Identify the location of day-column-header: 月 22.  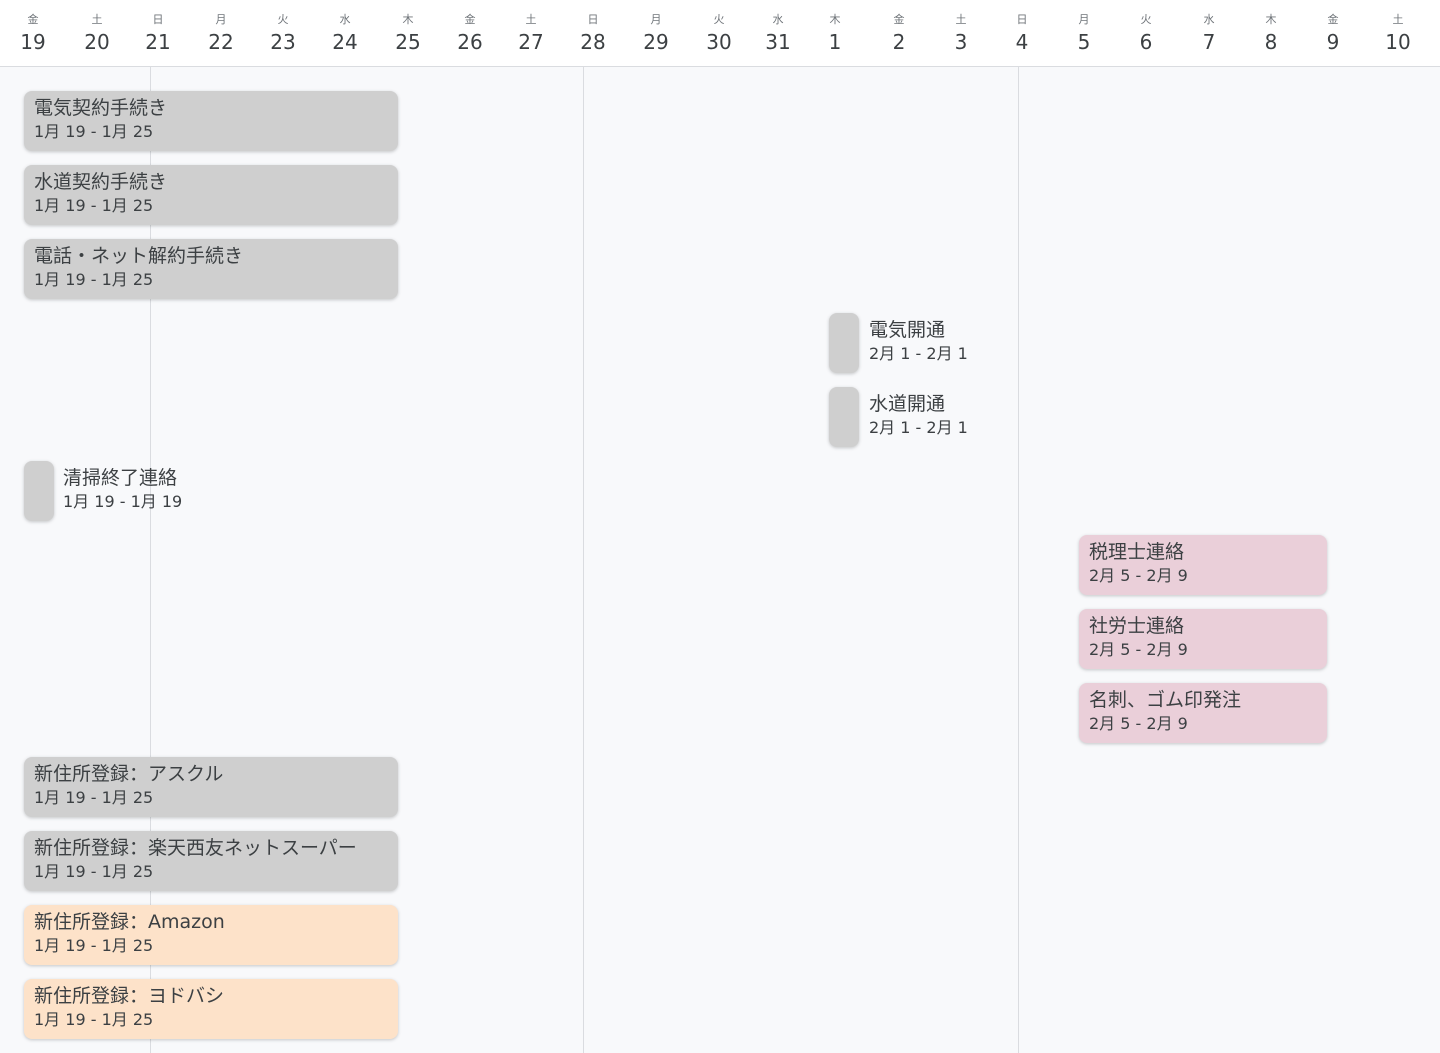
(221, 27).